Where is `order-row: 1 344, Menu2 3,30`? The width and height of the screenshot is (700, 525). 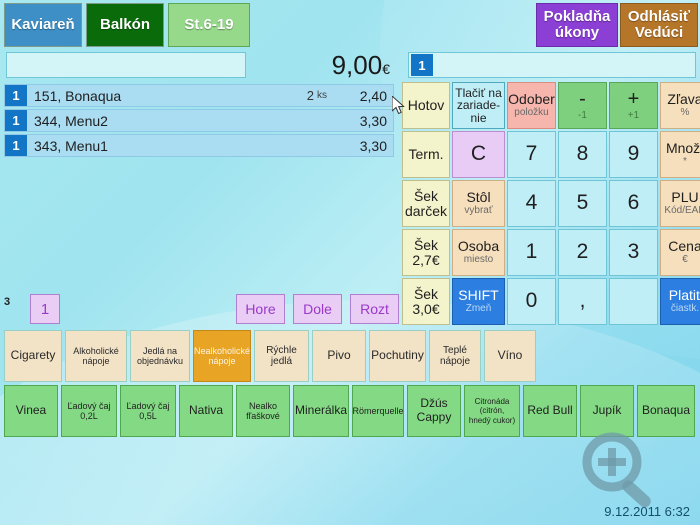
order-row: 1 344, Menu2 3,30 is located at coordinates (199, 120).